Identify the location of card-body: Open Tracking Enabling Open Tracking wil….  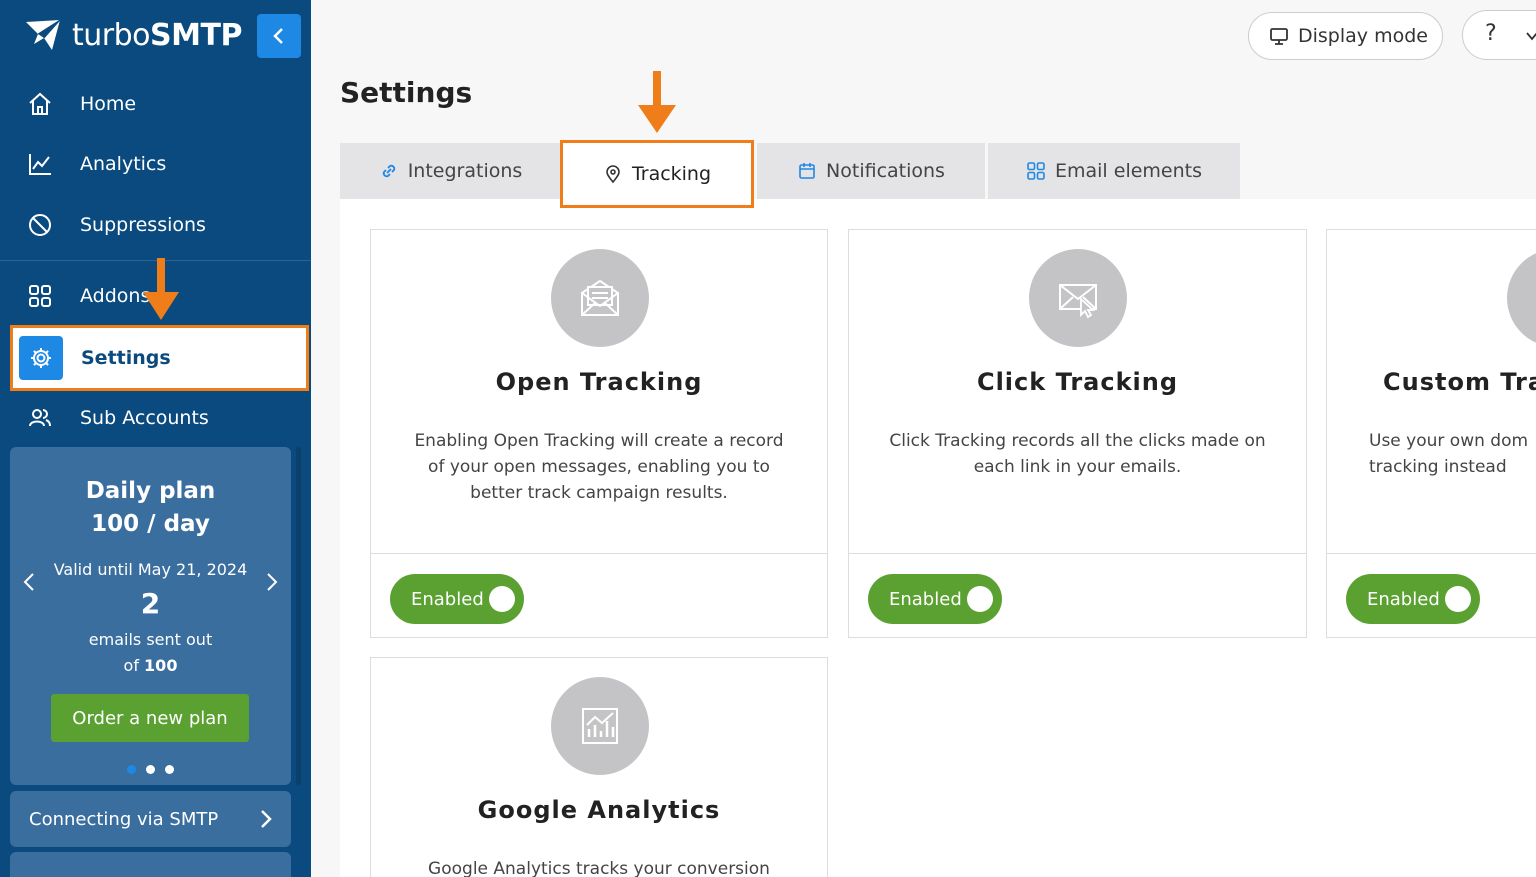
(599, 392).